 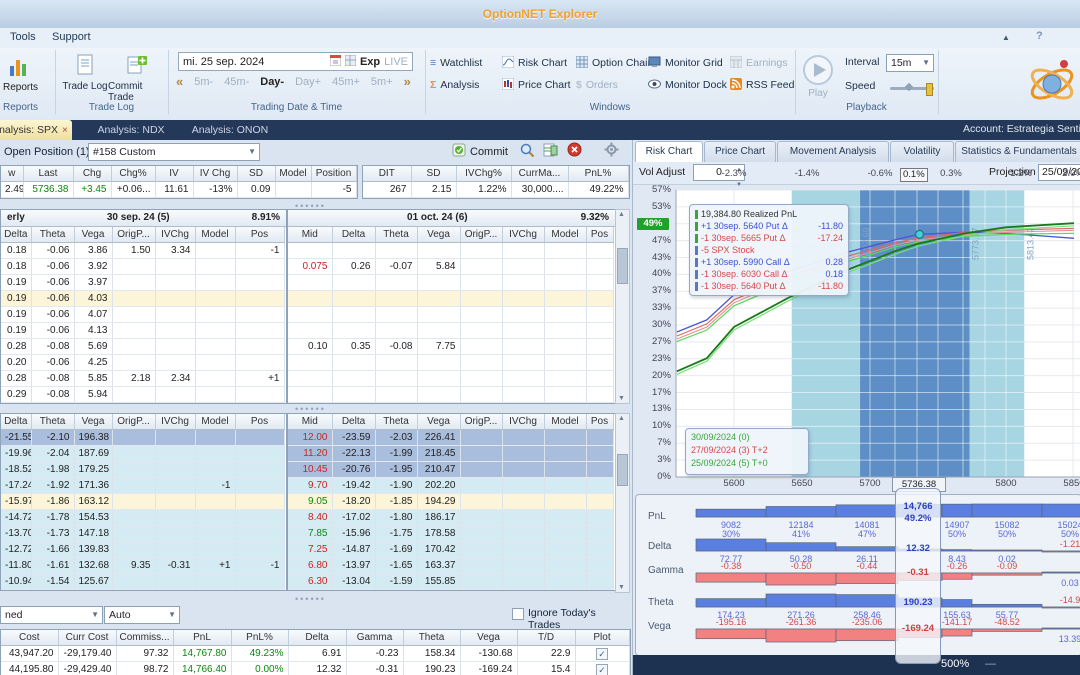 What do you see at coordinates (762, 85) in the screenshot?
I see `rss-feed-button: RSS Feed` at bounding box center [762, 85].